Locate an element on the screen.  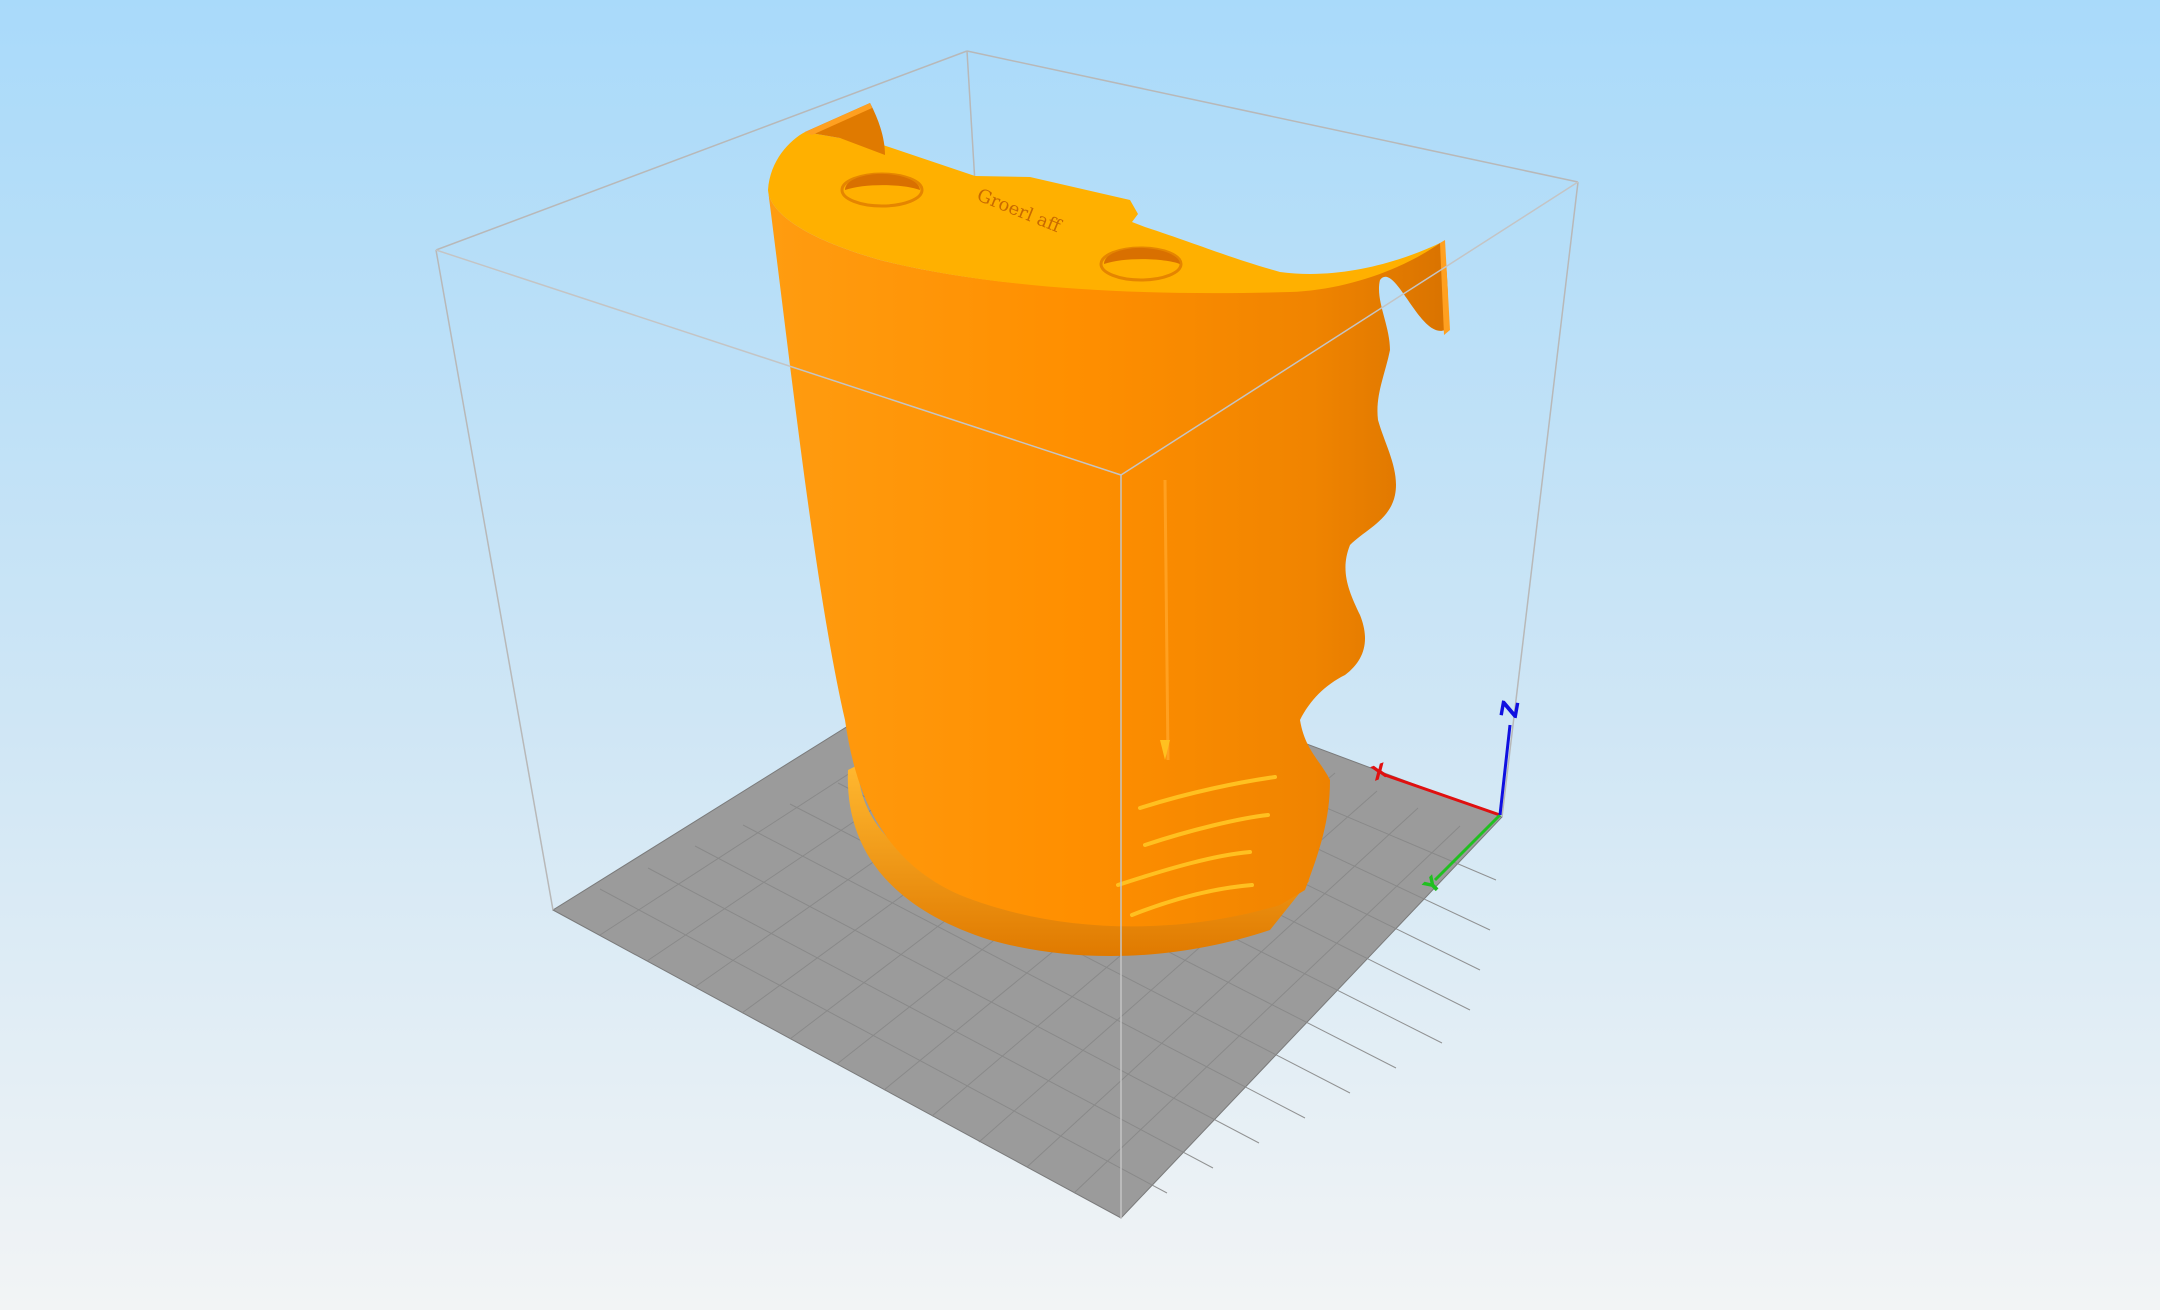
z-axis-label: Z is located at coordinates (1510, 709).